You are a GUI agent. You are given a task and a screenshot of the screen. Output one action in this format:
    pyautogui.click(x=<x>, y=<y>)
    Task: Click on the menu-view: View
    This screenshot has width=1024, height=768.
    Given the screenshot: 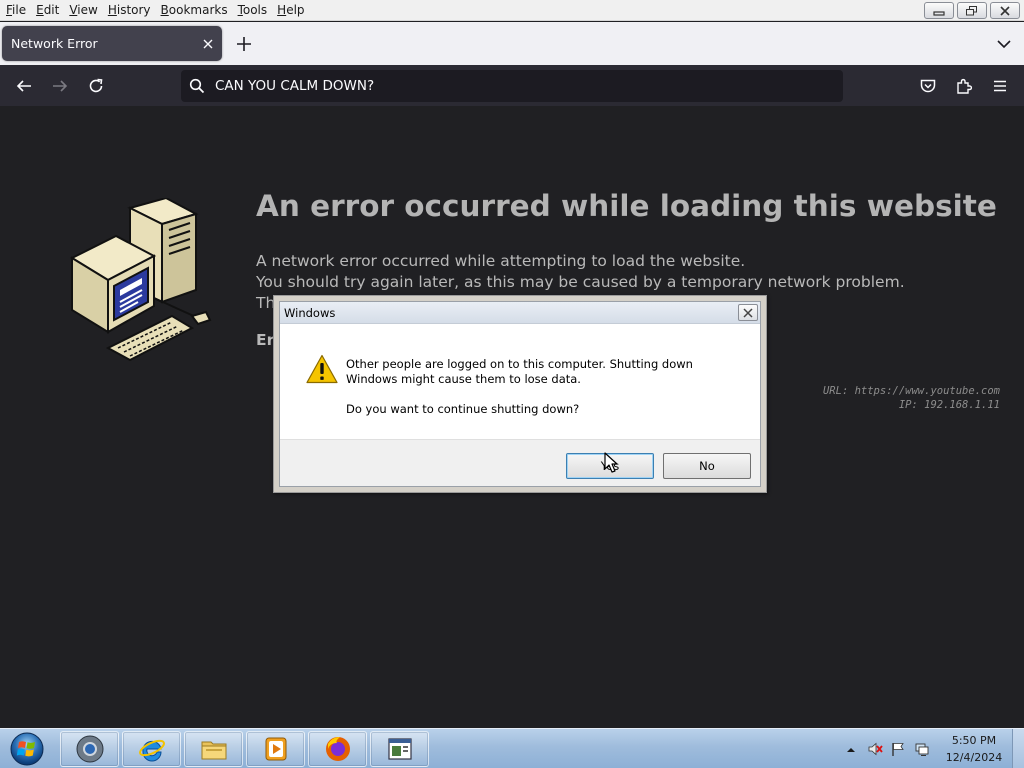 What is the action you would take?
    pyautogui.click(x=83, y=10)
    